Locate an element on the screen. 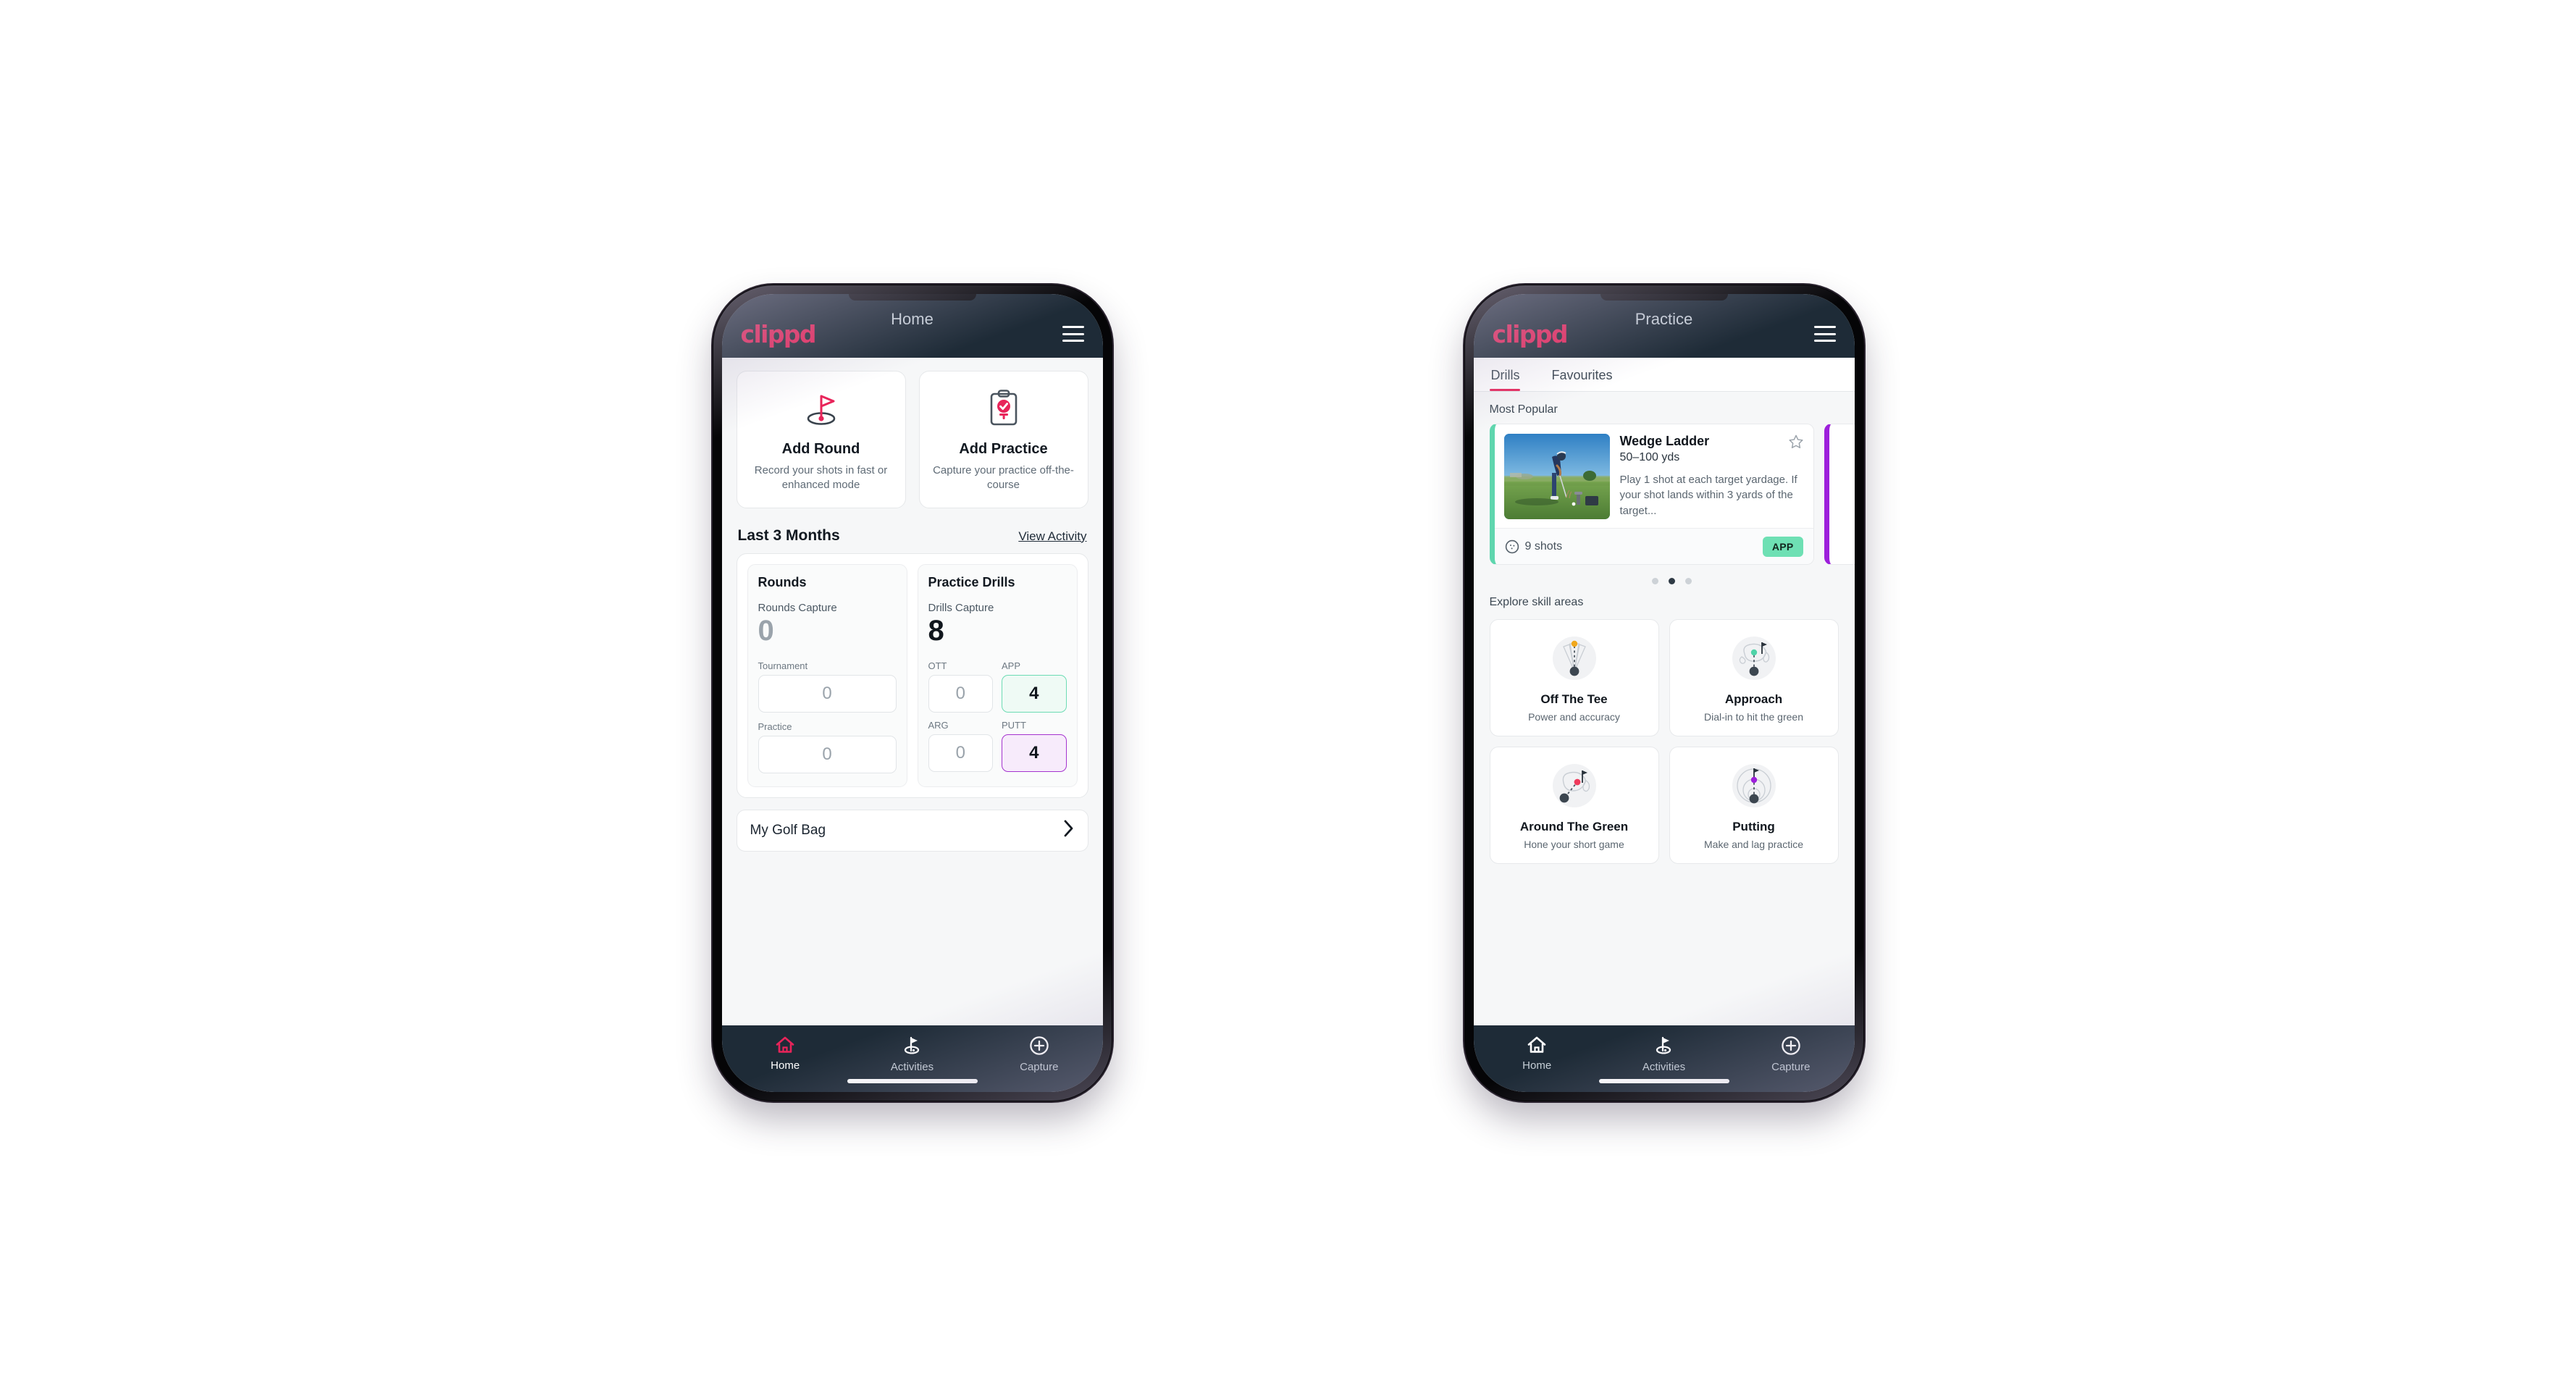 The width and height of the screenshot is (2576, 1386). view-activity-link: View Activity is located at coordinates (1052, 536).